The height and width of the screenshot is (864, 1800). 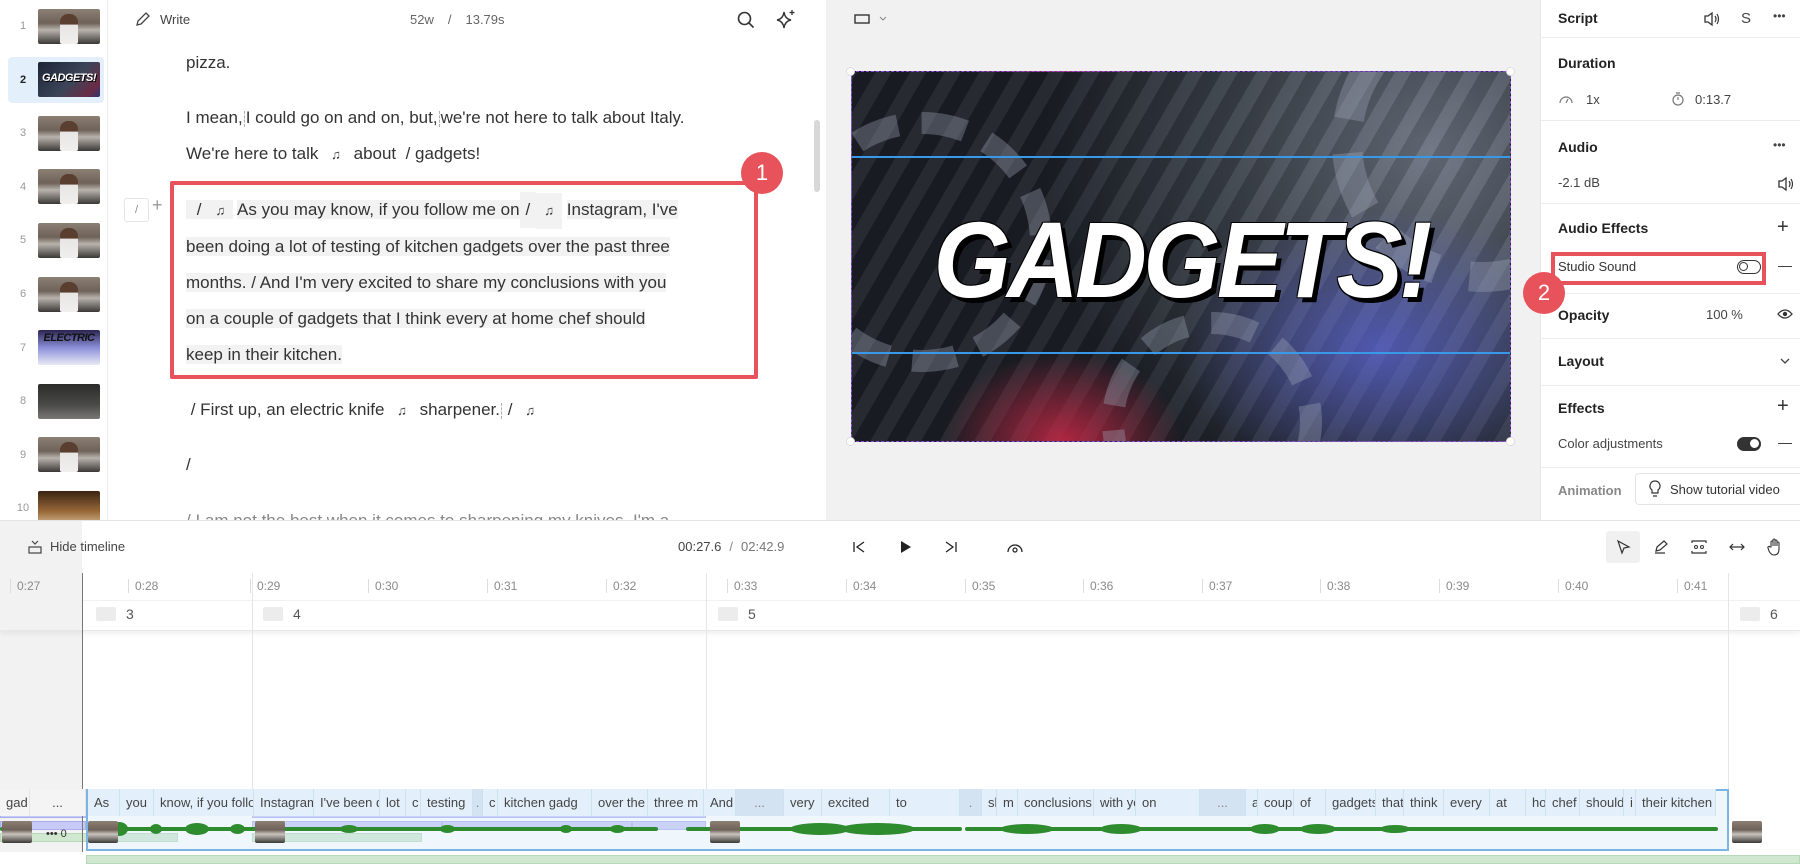 What do you see at coordinates (1056, 802) in the screenshot?
I see `word-chip: conclusions` at bounding box center [1056, 802].